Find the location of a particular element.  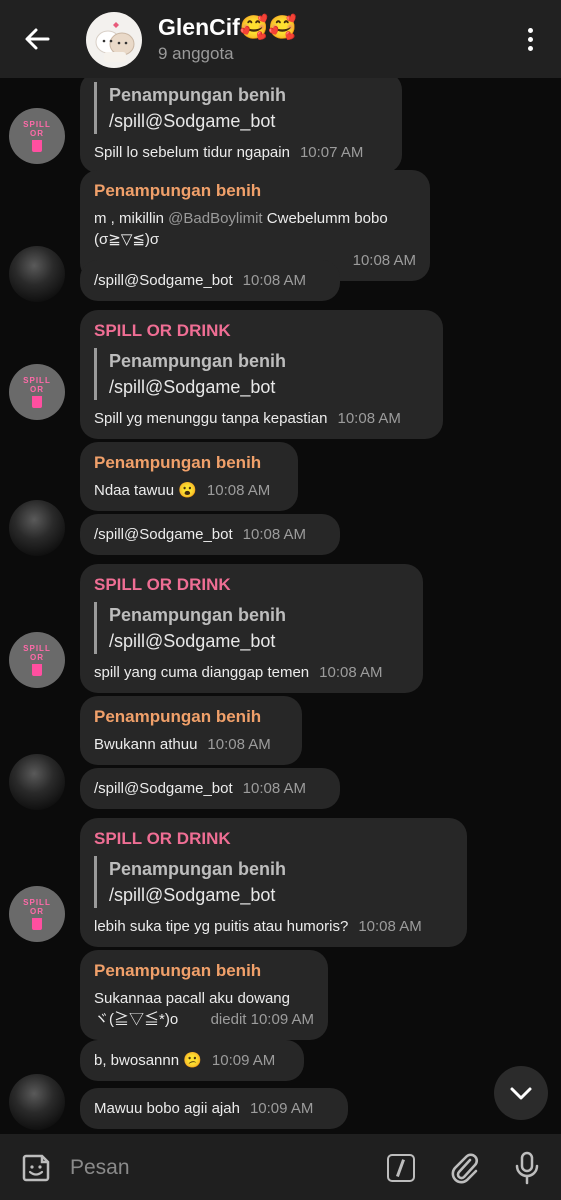

attach-icon is located at coordinates (464, 1168).